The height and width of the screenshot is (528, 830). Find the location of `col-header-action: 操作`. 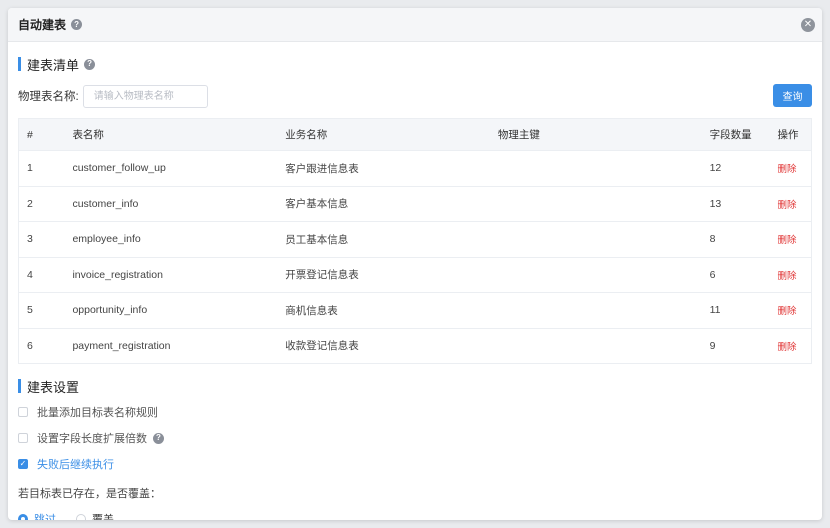

col-header-action: 操作 is located at coordinates (790, 134).